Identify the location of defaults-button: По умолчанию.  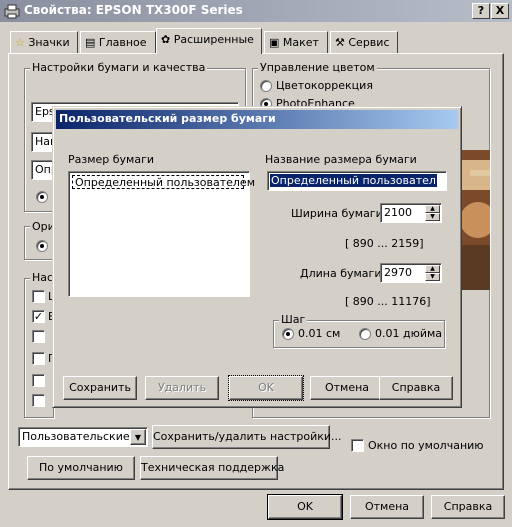
(81, 468).